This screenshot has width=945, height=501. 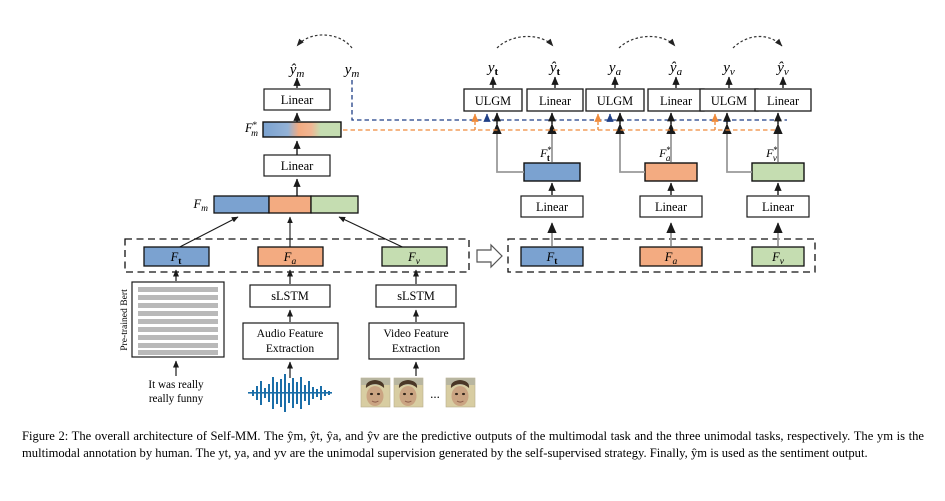 I want to click on label-yhat-v: ŷv, so click(x=782, y=69).